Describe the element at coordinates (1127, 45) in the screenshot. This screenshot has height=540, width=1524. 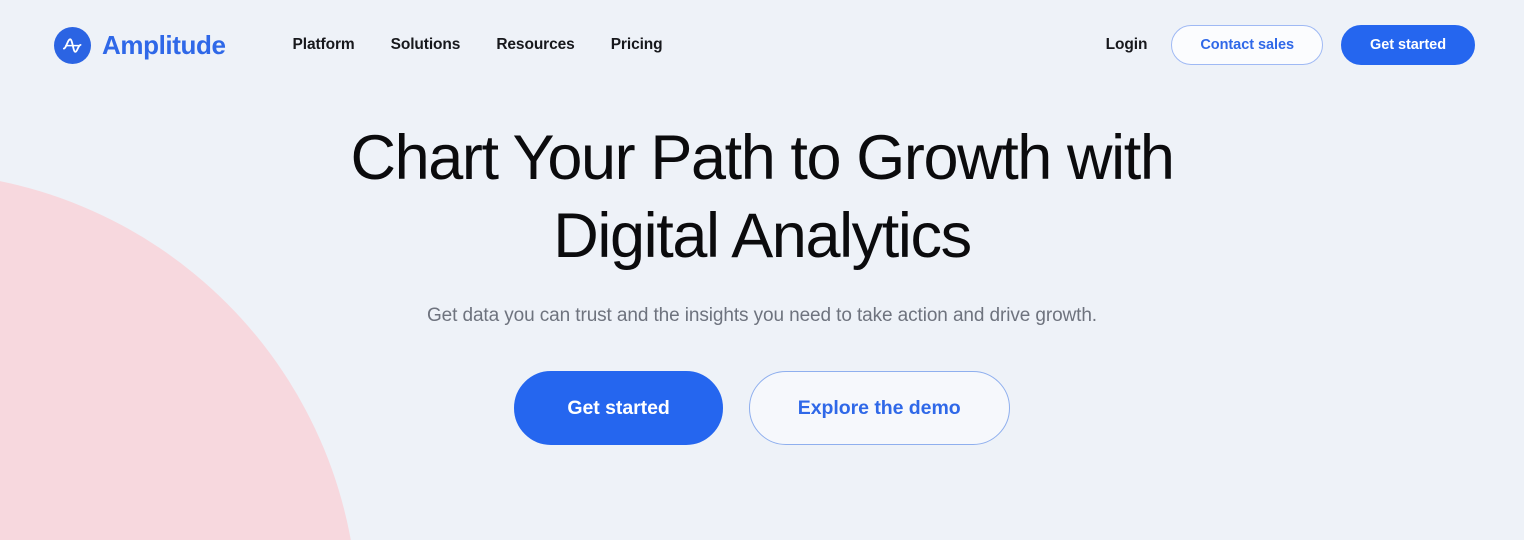
I see `login-link: Login` at that location.